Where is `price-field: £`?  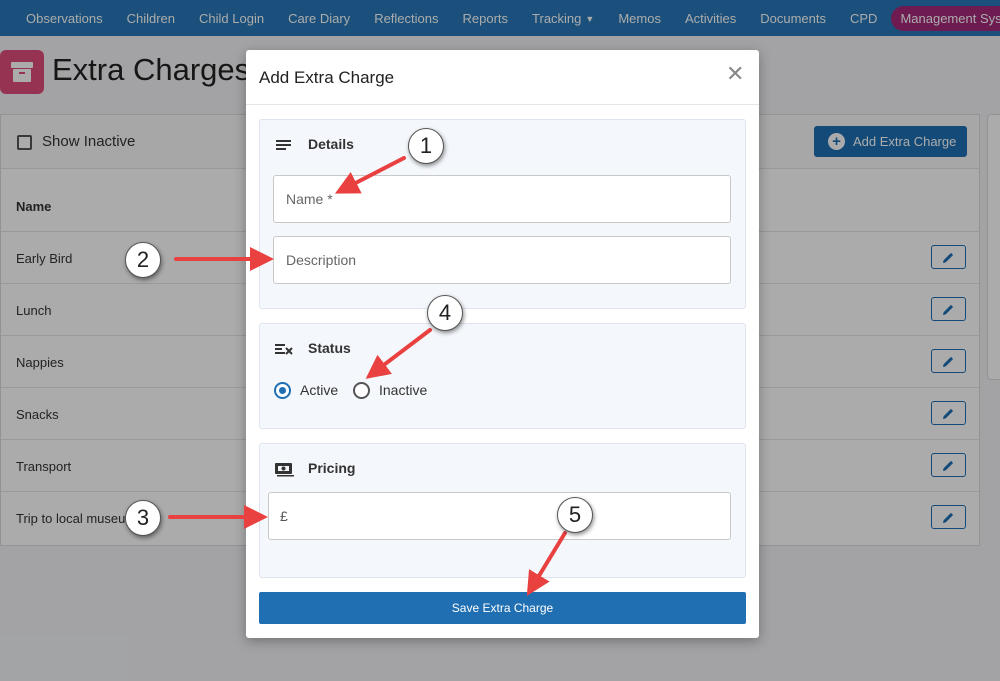 price-field: £ is located at coordinates (499, 516).